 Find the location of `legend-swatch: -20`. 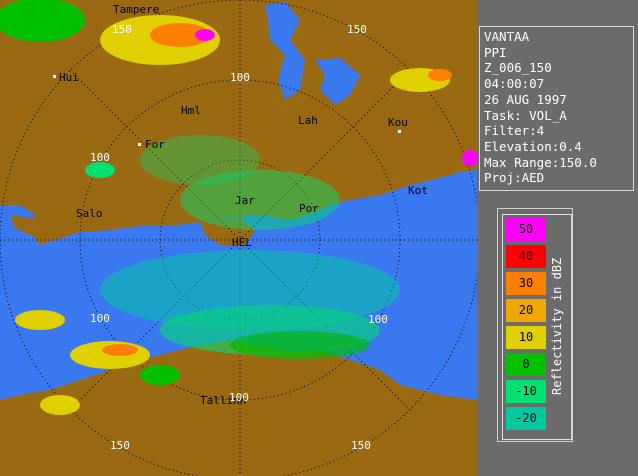

legend-swatch: -20 is located at coordinates (526, 418).